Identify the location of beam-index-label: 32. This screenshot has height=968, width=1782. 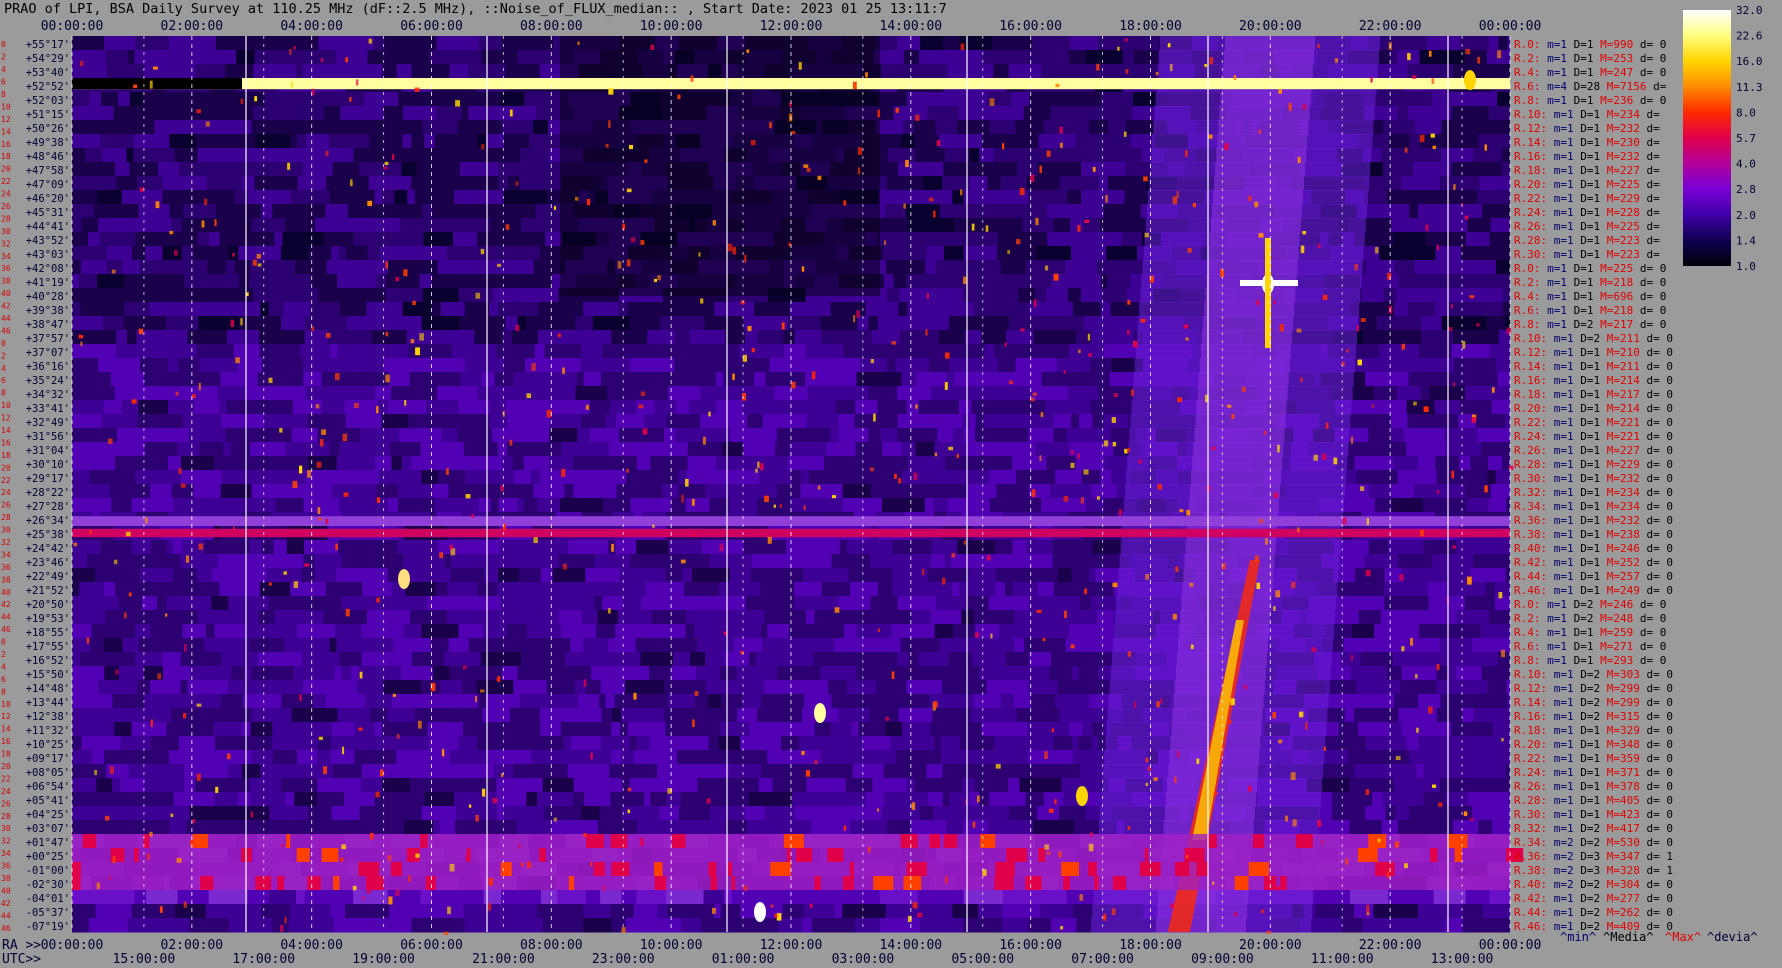
(6, 542).